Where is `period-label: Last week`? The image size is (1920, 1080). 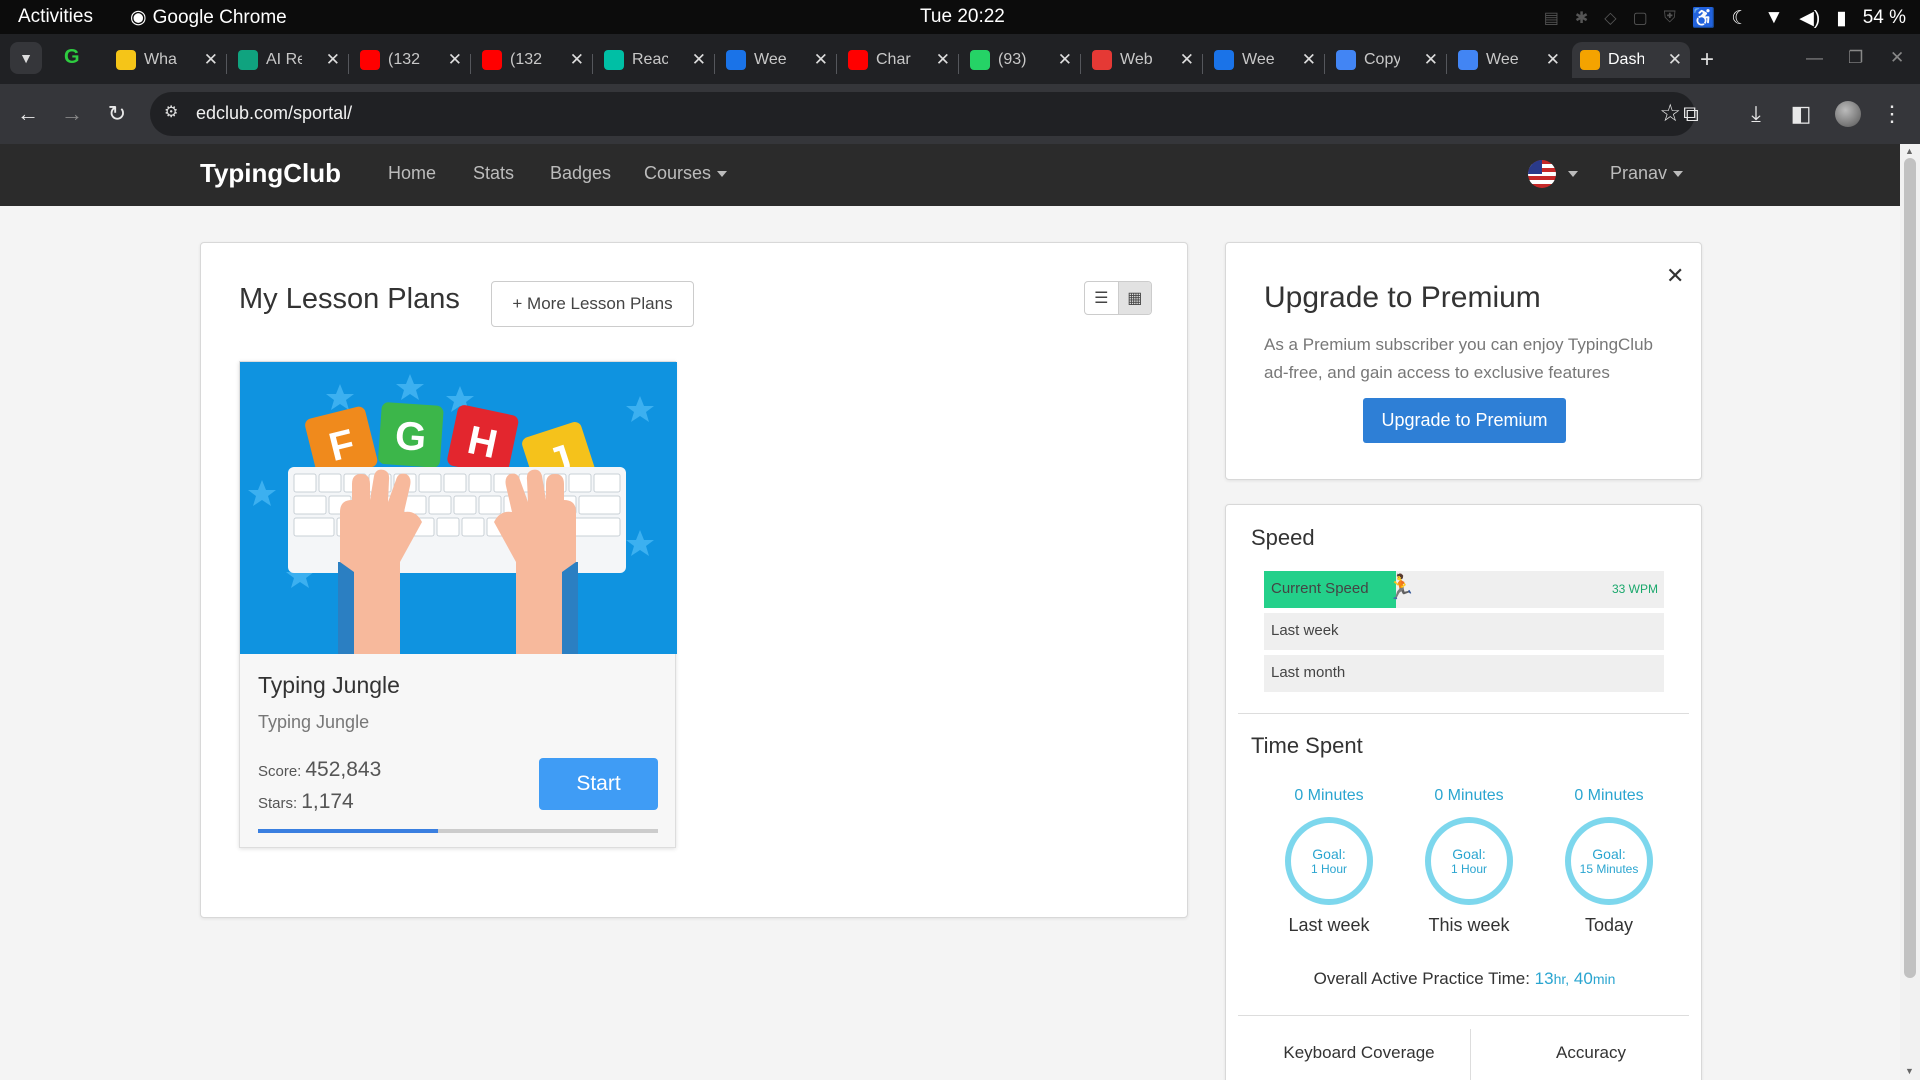
period-label: Last week is located at coordinates (1329, 925).